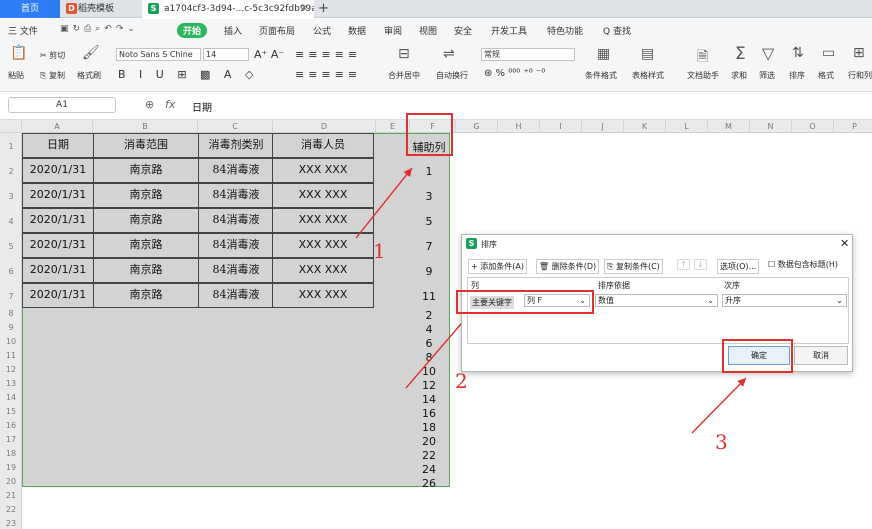 The width and height of the screenshot is (872, 529). Describe the element at coordinates (328, 74) in the screenshot. I see `align-buttons-bottom: ≡≡≡≡≡` at that location.